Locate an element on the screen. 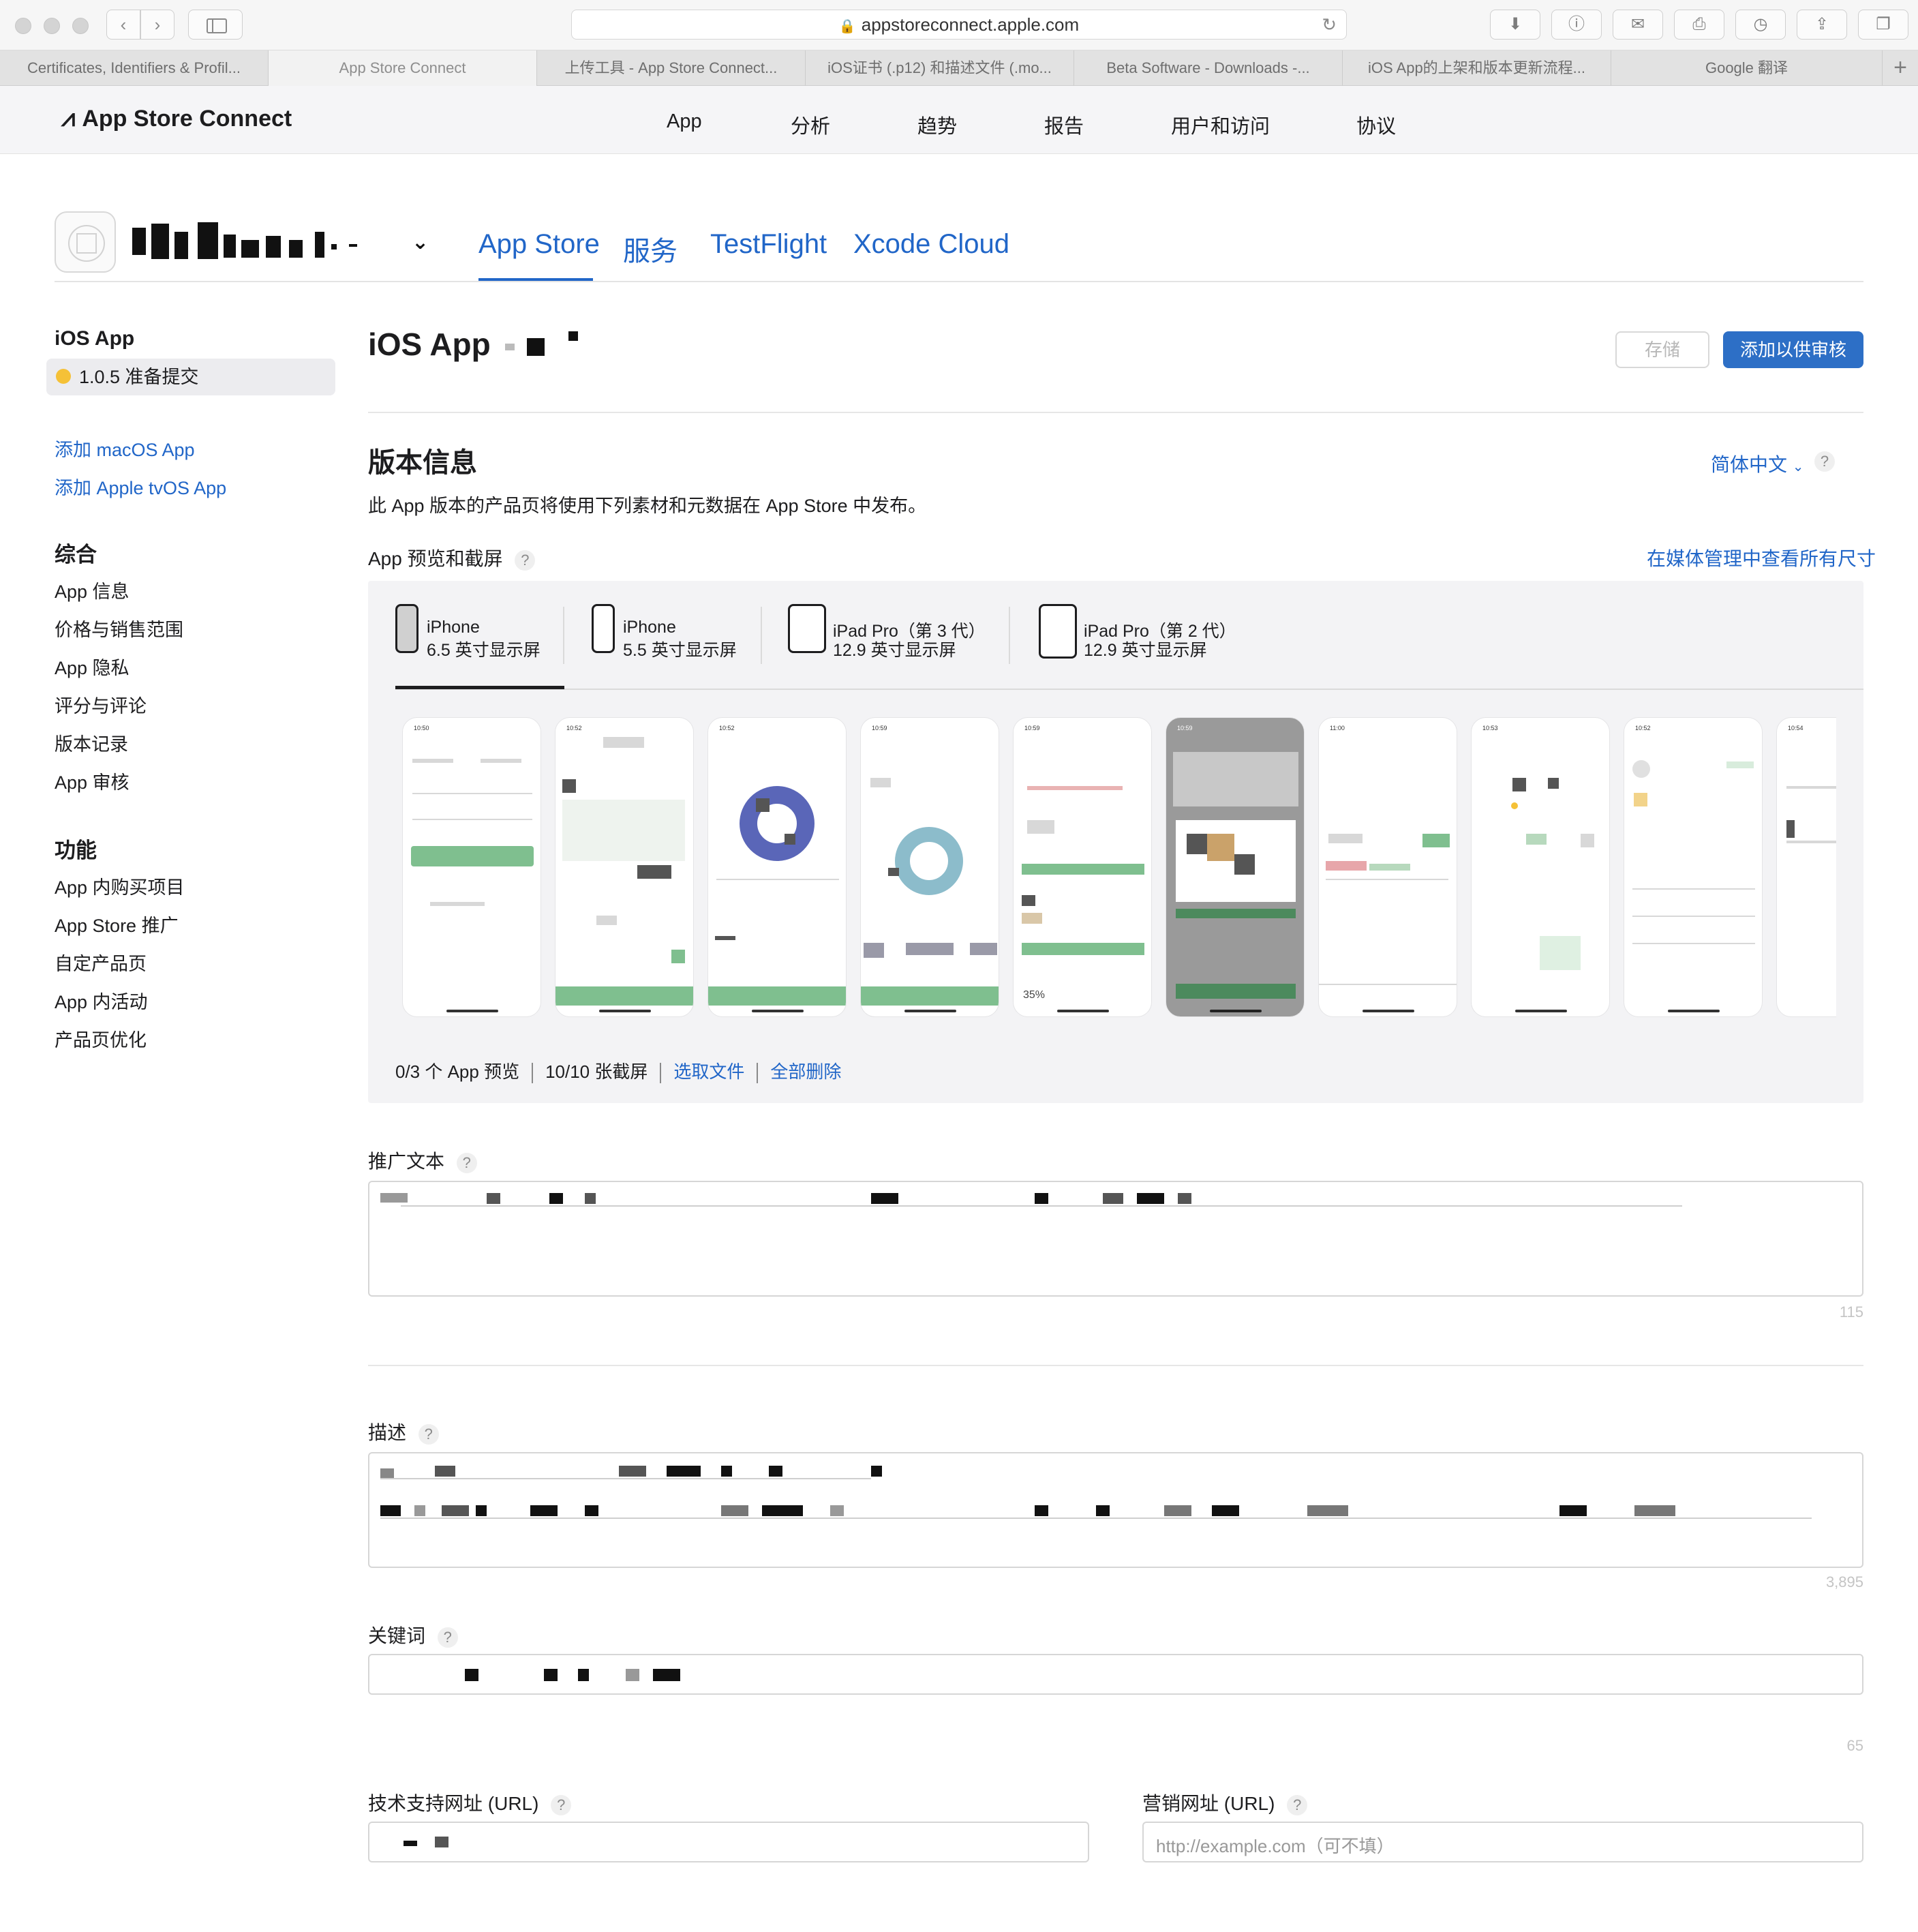 Image resolution: width=1918 pixels, height=1932 pixels. tabs-overview-icon: ❐ is located at coordinates (1883, 25).